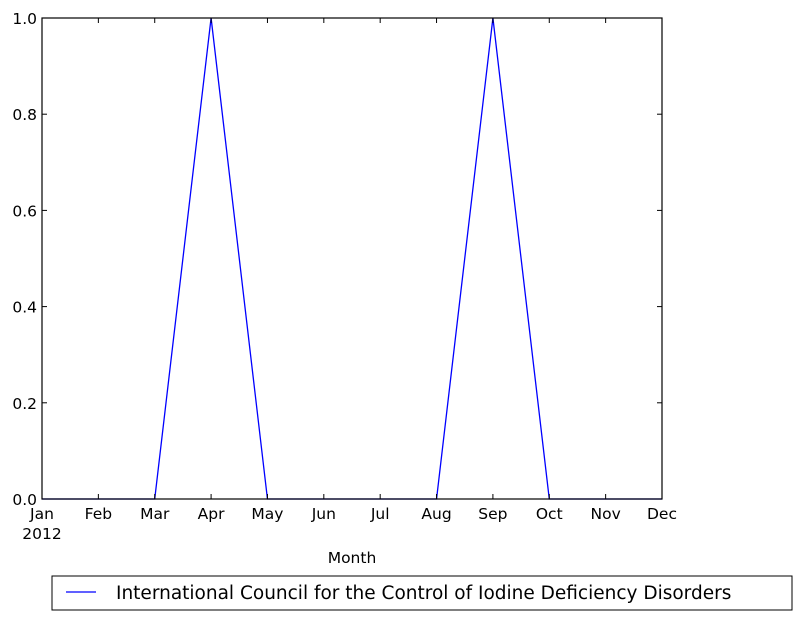  I want to click on y-tick-label: 0.6, so click(24, 211).